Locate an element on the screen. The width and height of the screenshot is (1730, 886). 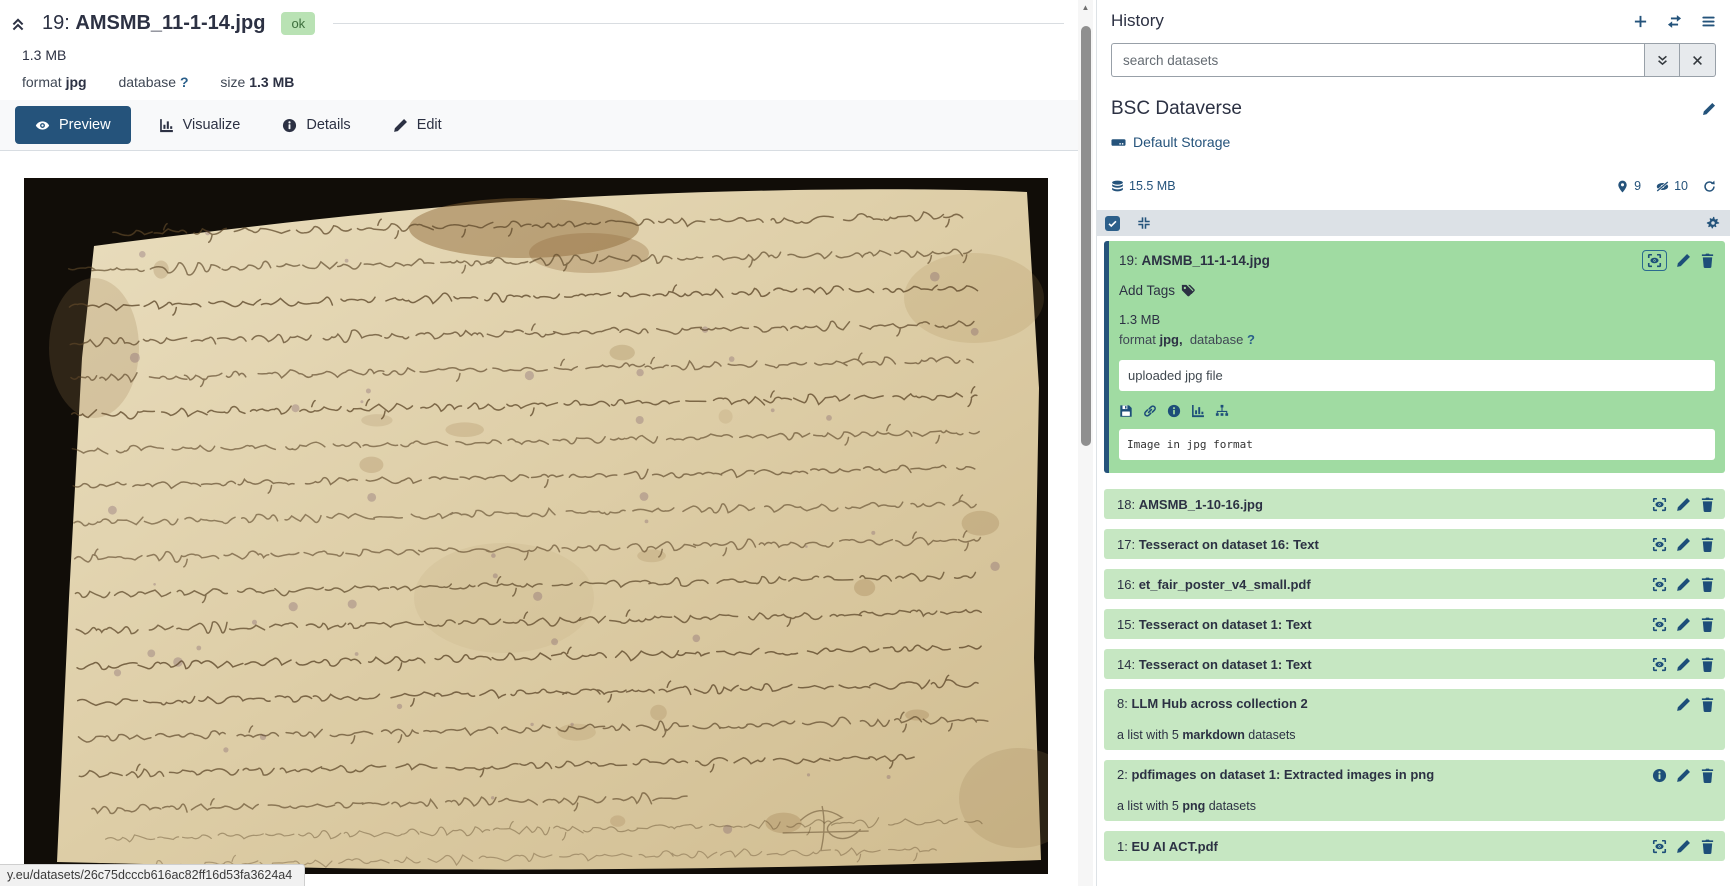
tab-preview: Preview is located at coordinates (73, 125).